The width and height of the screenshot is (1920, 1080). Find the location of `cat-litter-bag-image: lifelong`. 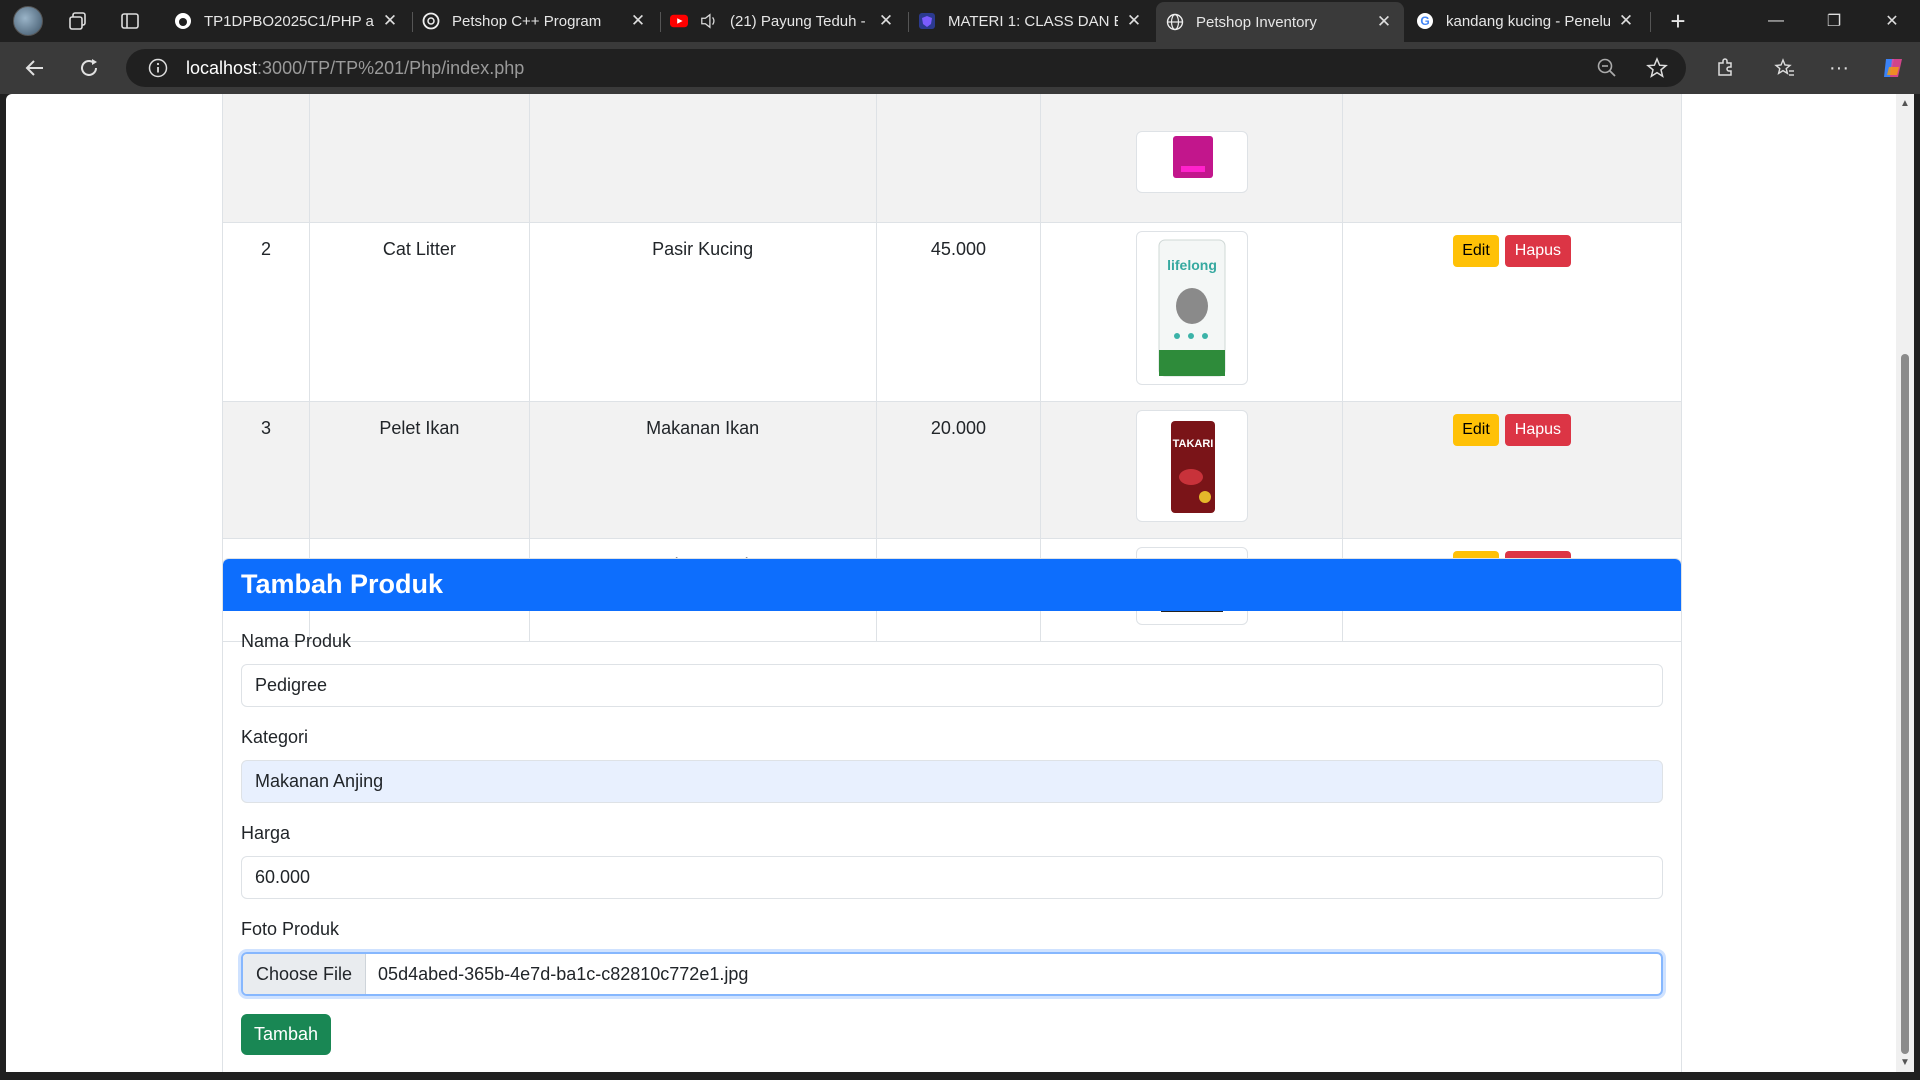

cat-litter-bag-image: lifelong is located at coordinates (1191, 308).